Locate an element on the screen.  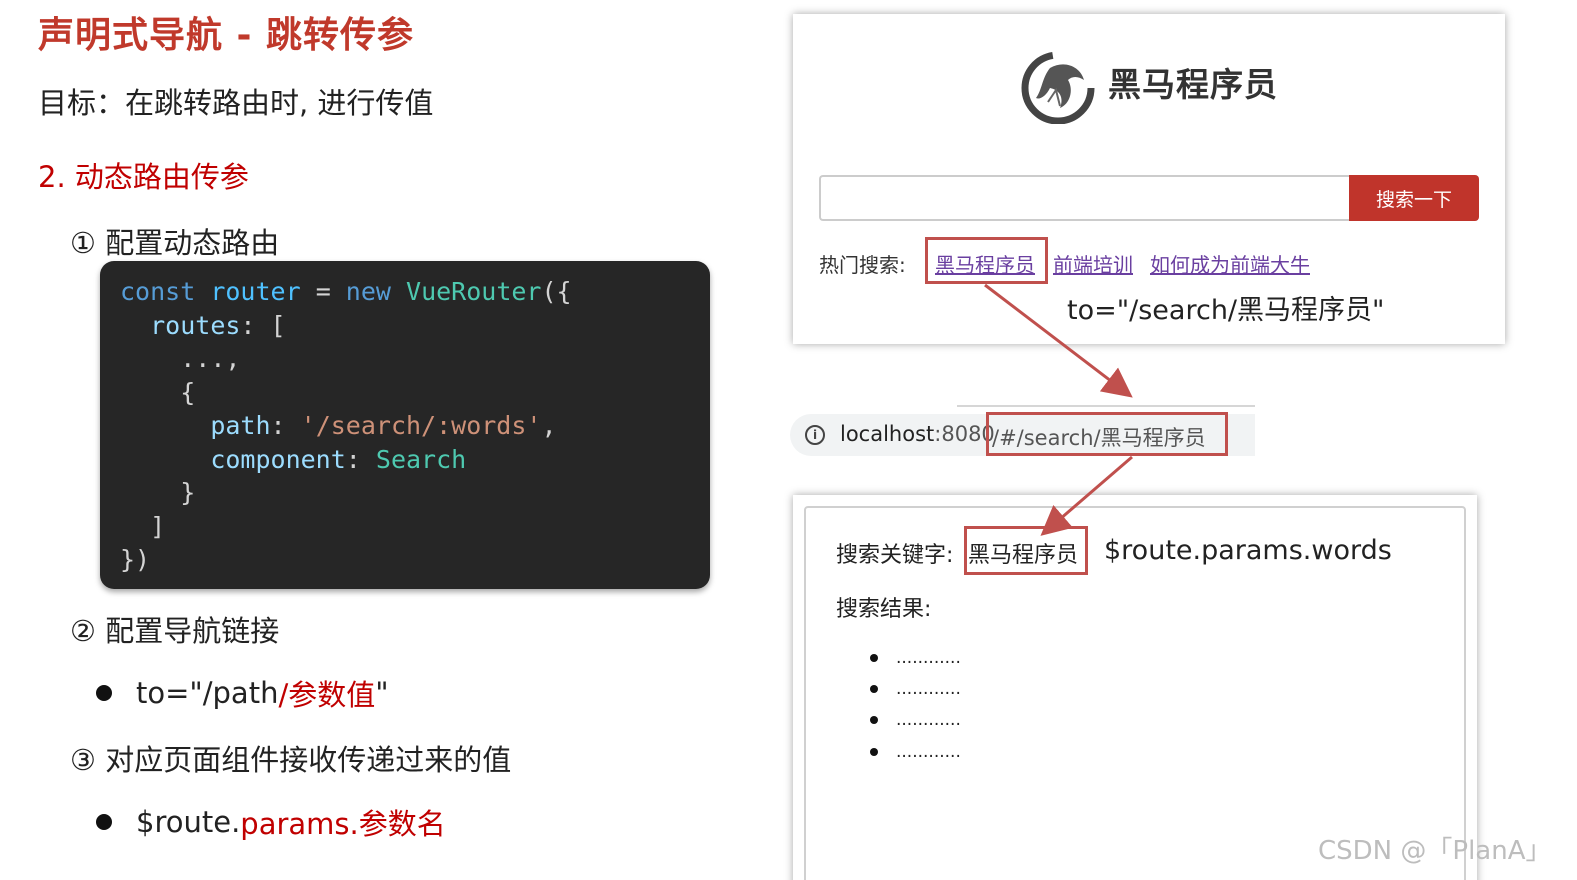
code-line-1: const router = new VueRouter({ is located at coordinates (346, 291).